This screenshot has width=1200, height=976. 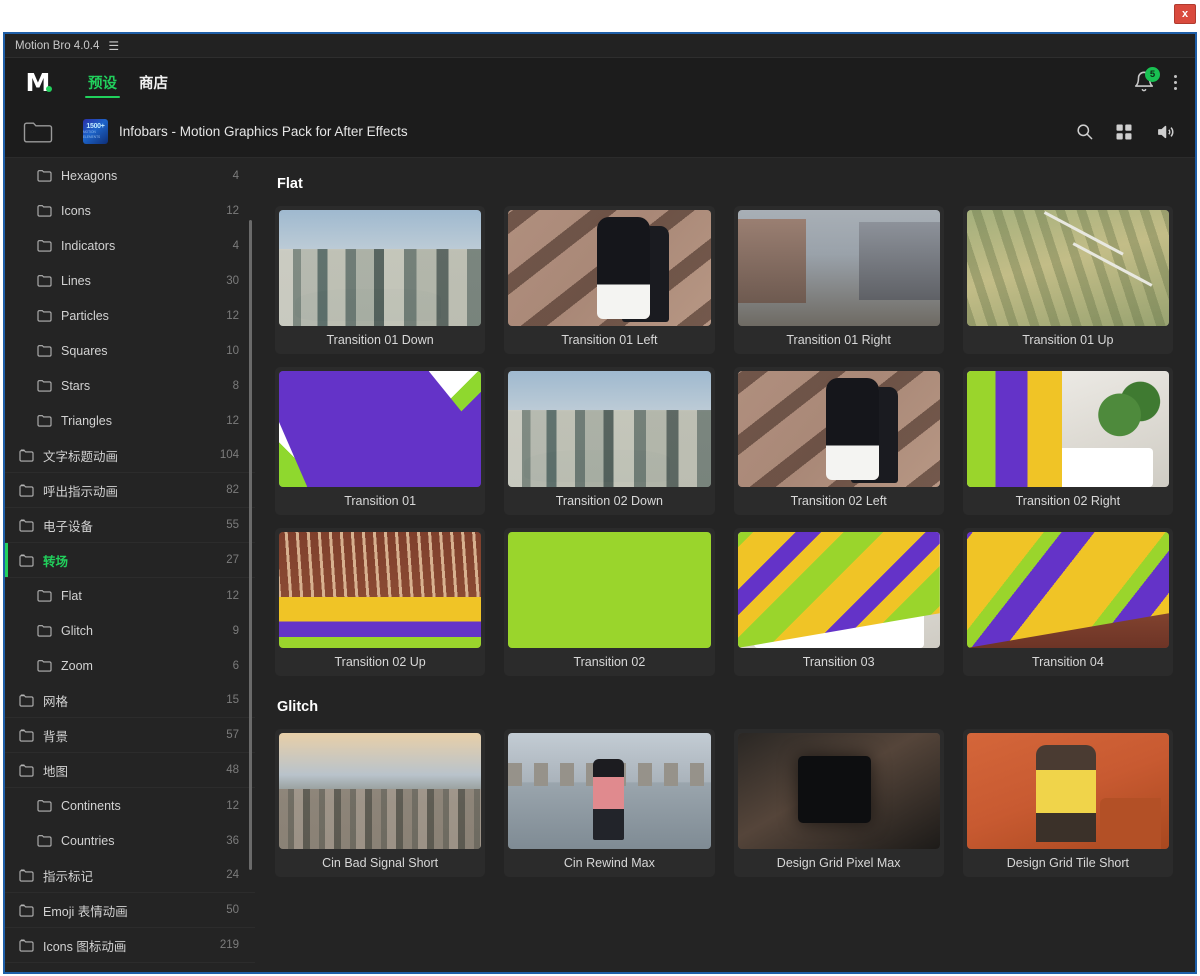 I want to click on preset-card: Cin Bad Signal Short, so click(x=380, y=803).